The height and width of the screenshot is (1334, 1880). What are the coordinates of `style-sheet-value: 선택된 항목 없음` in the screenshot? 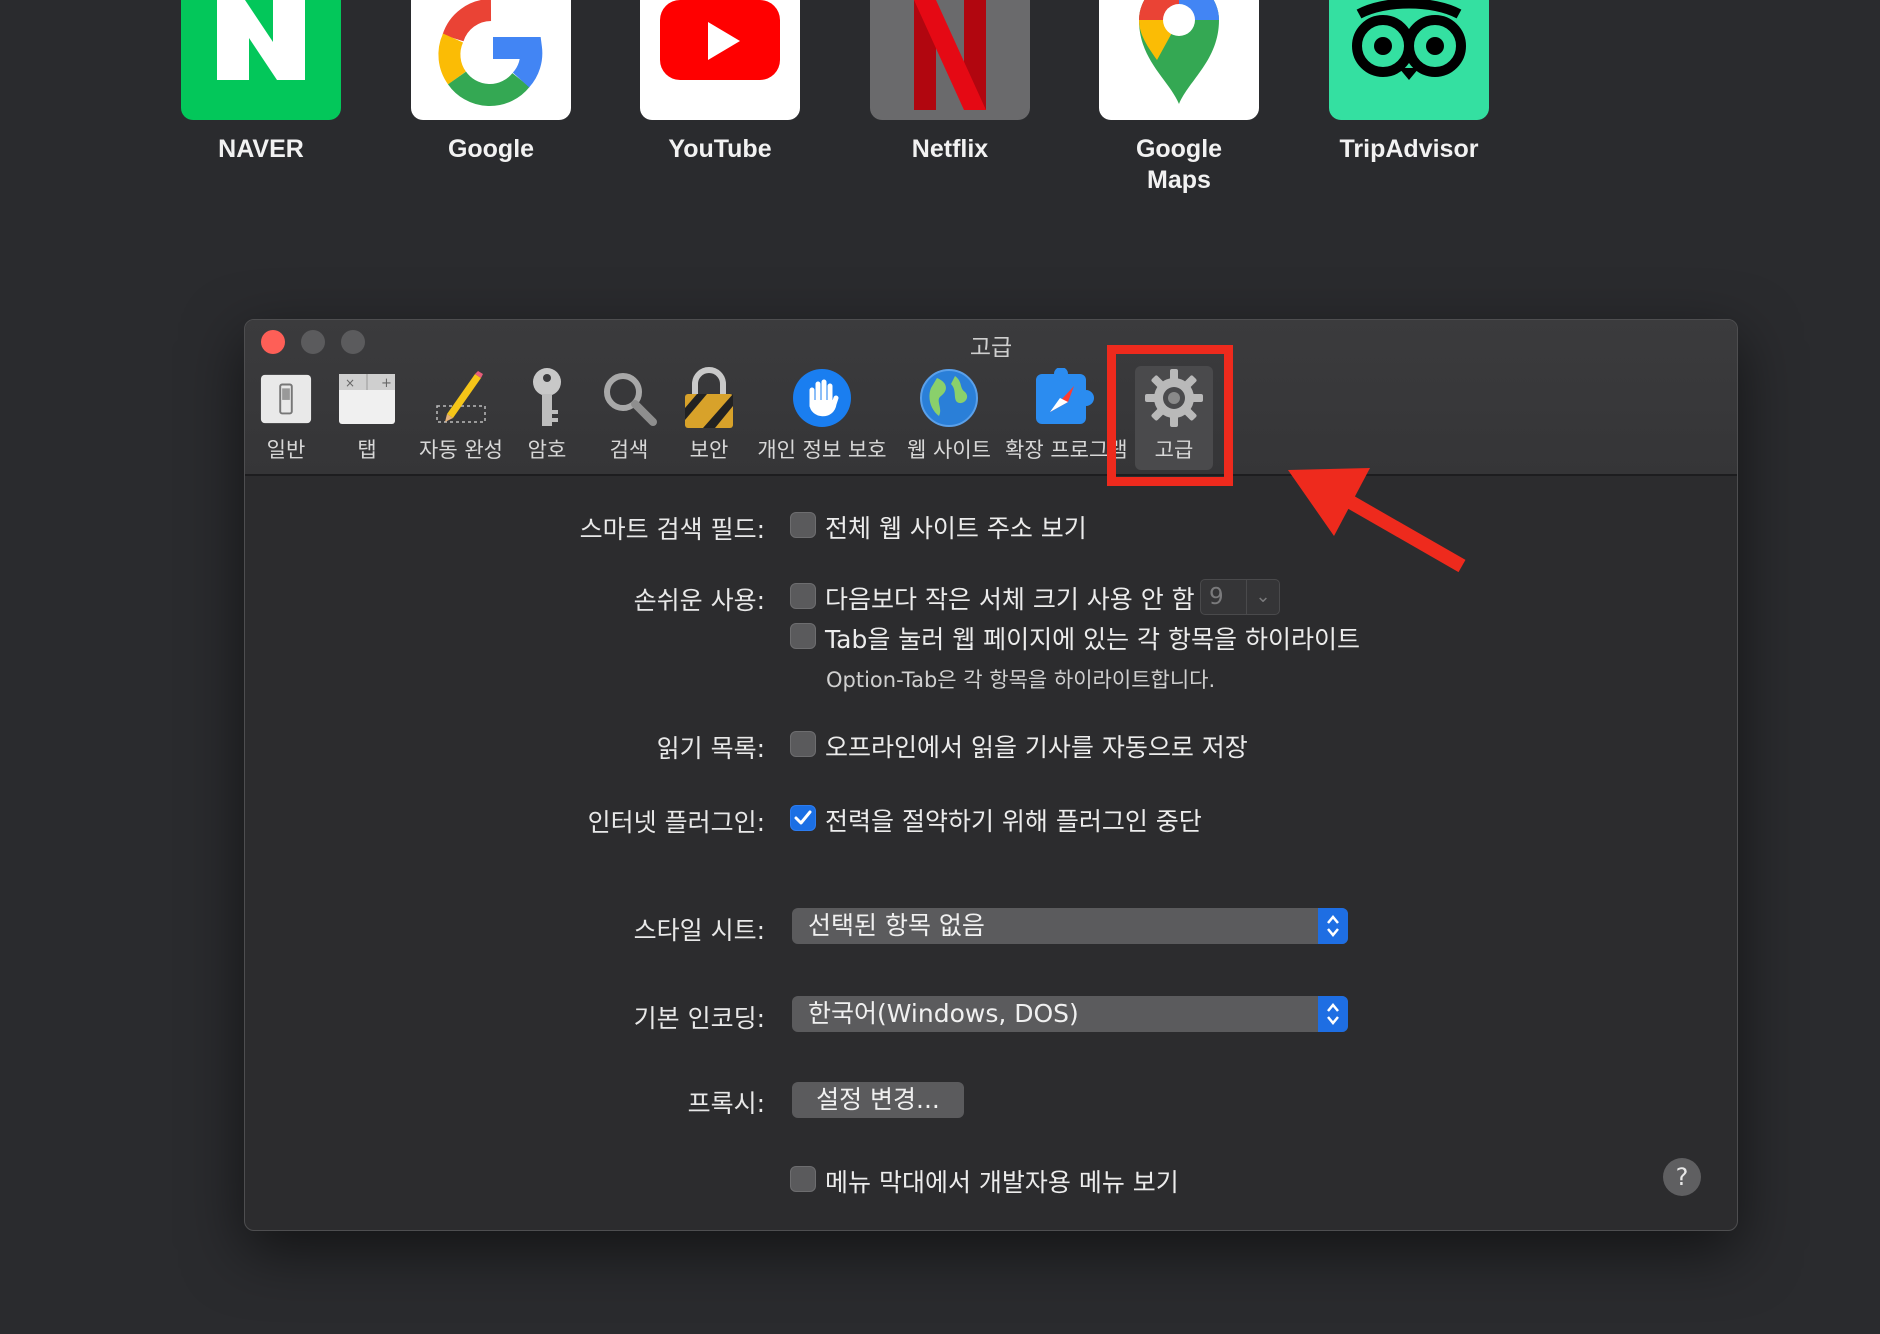 It's located at (896, 925).